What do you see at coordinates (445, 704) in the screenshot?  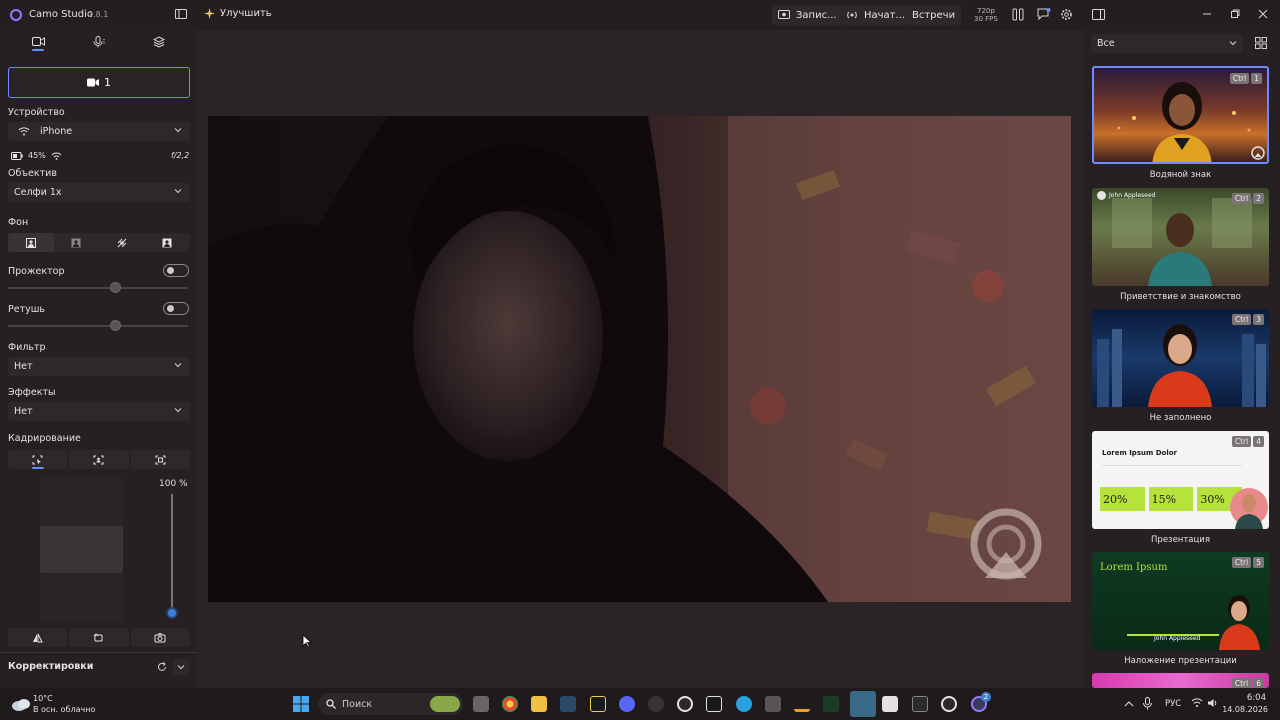 I see `search-highlight-icon` at bounding box center [445, 704].